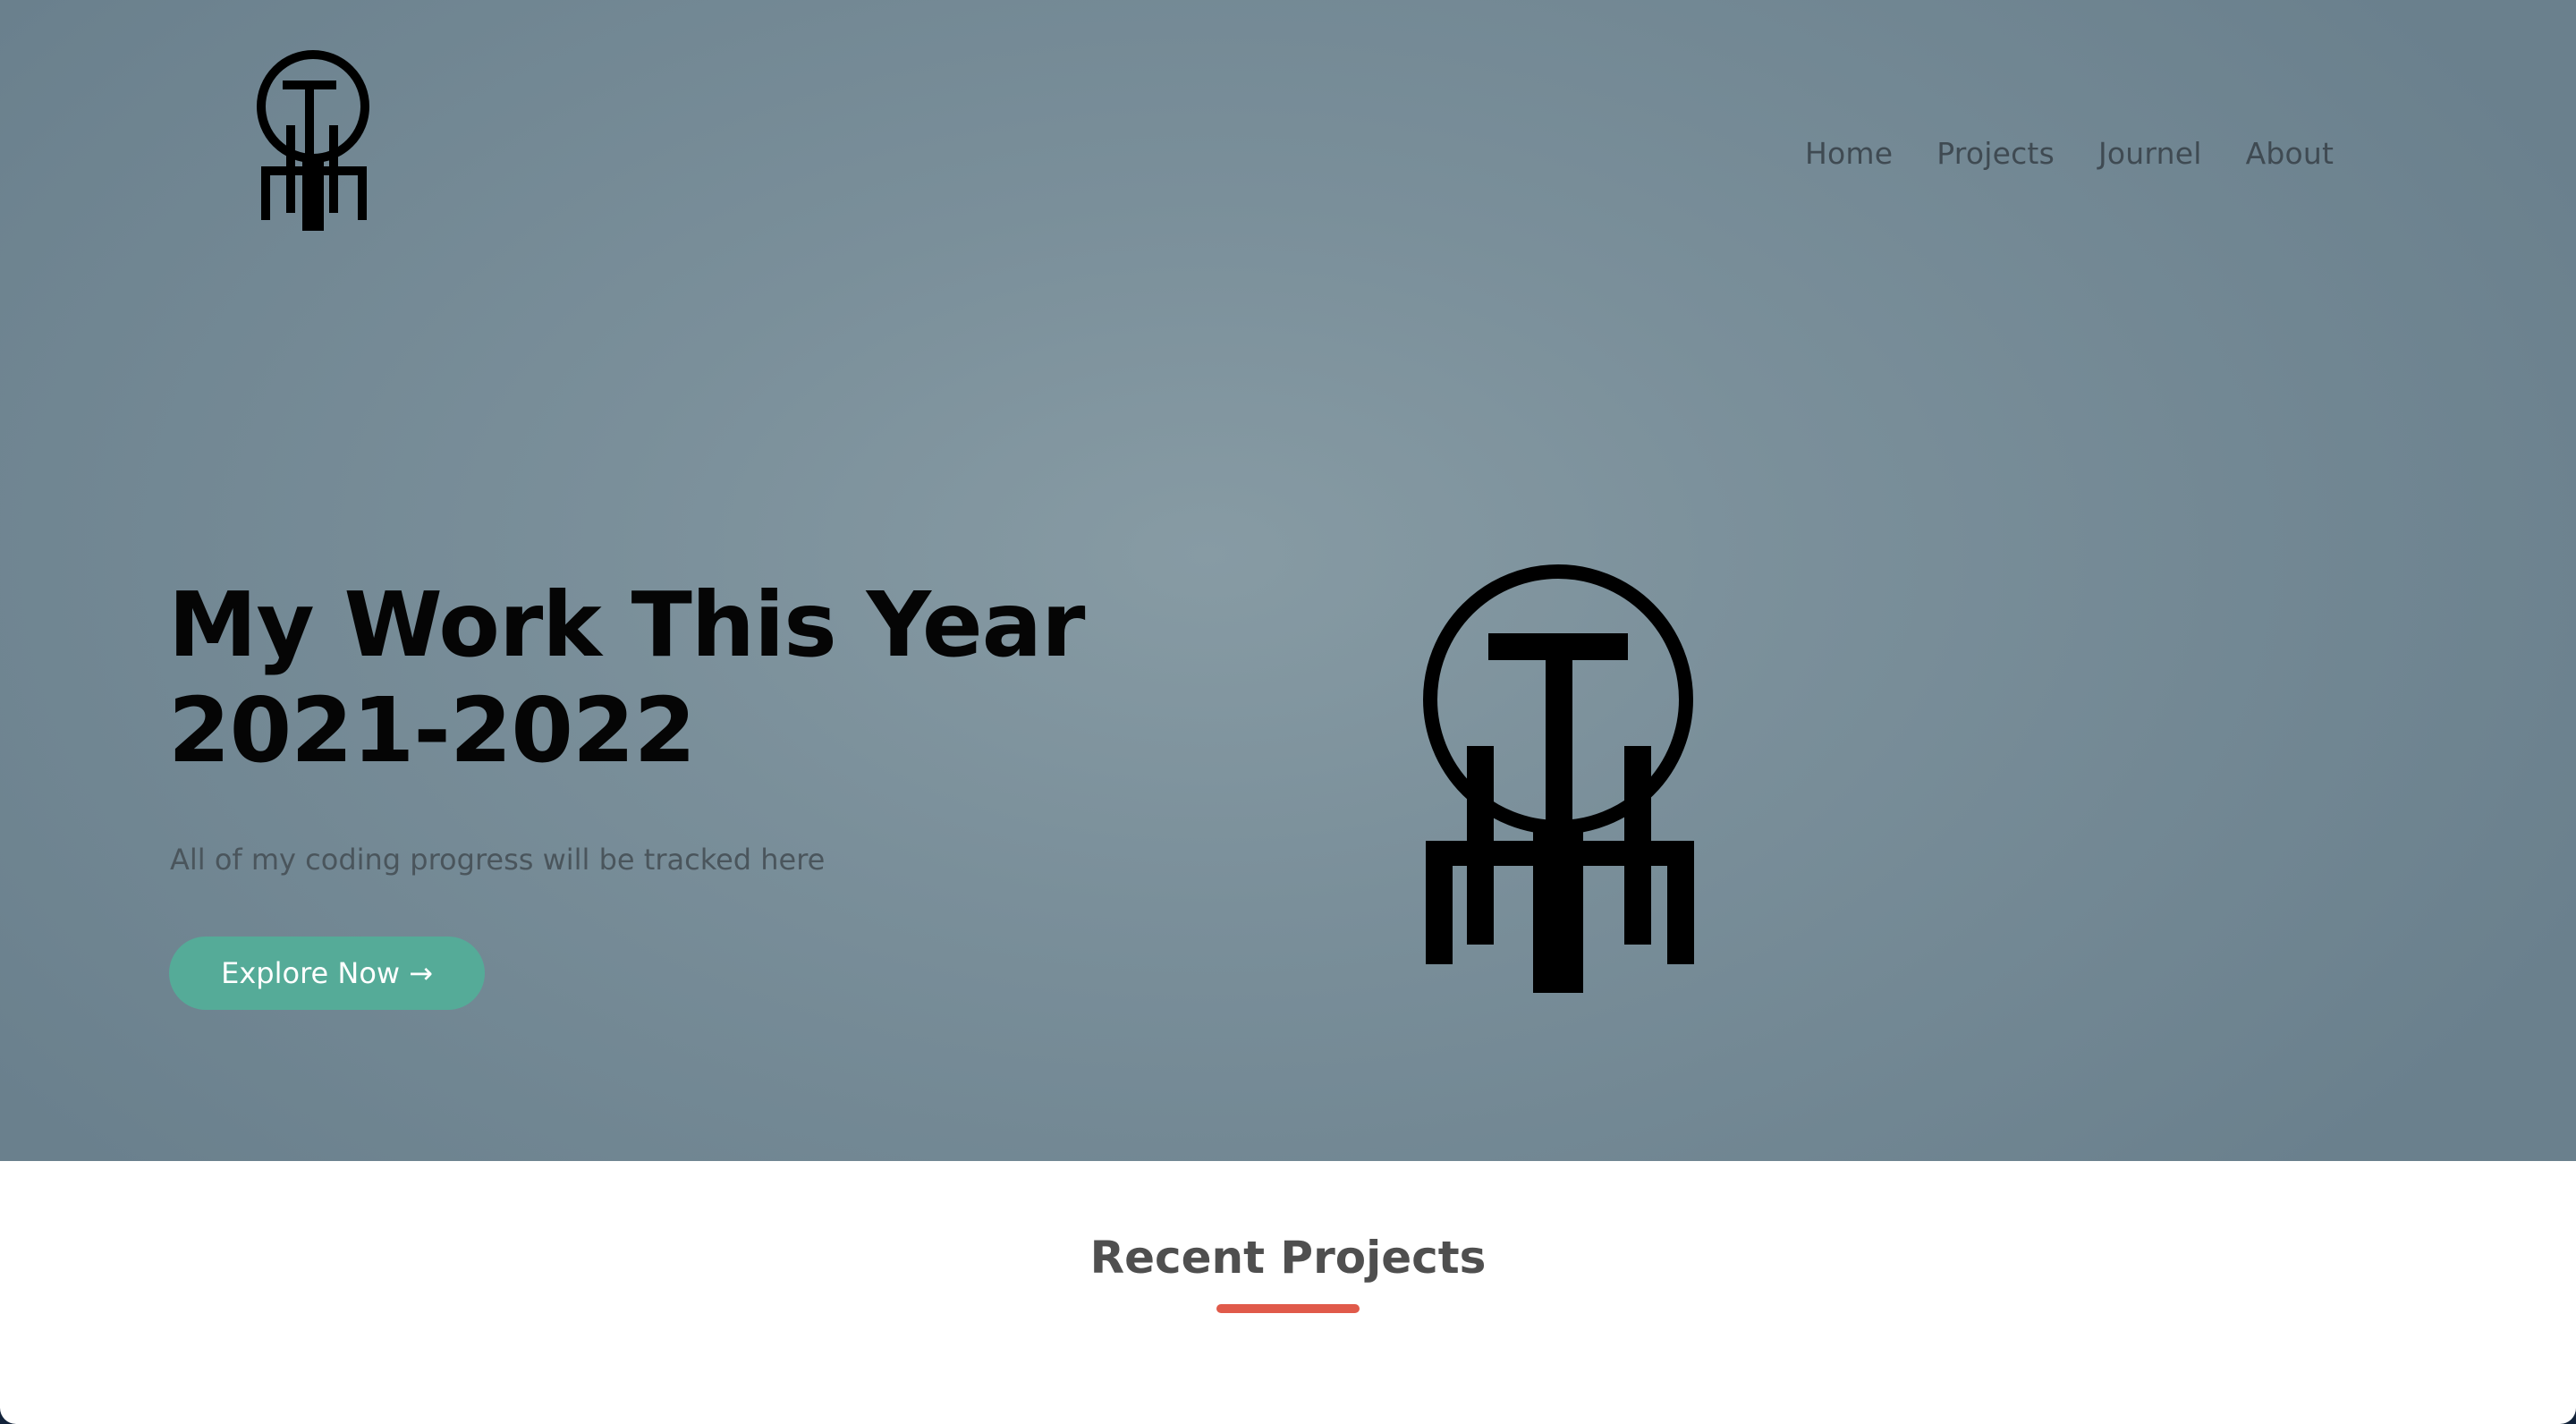 The height and width of the screenshot is (1424, 2576). What do you see at coordinates (2069, 153) in the screenshot?
I see `main-nav: Home Projects Journel About` at bounding box center [2069, 153].